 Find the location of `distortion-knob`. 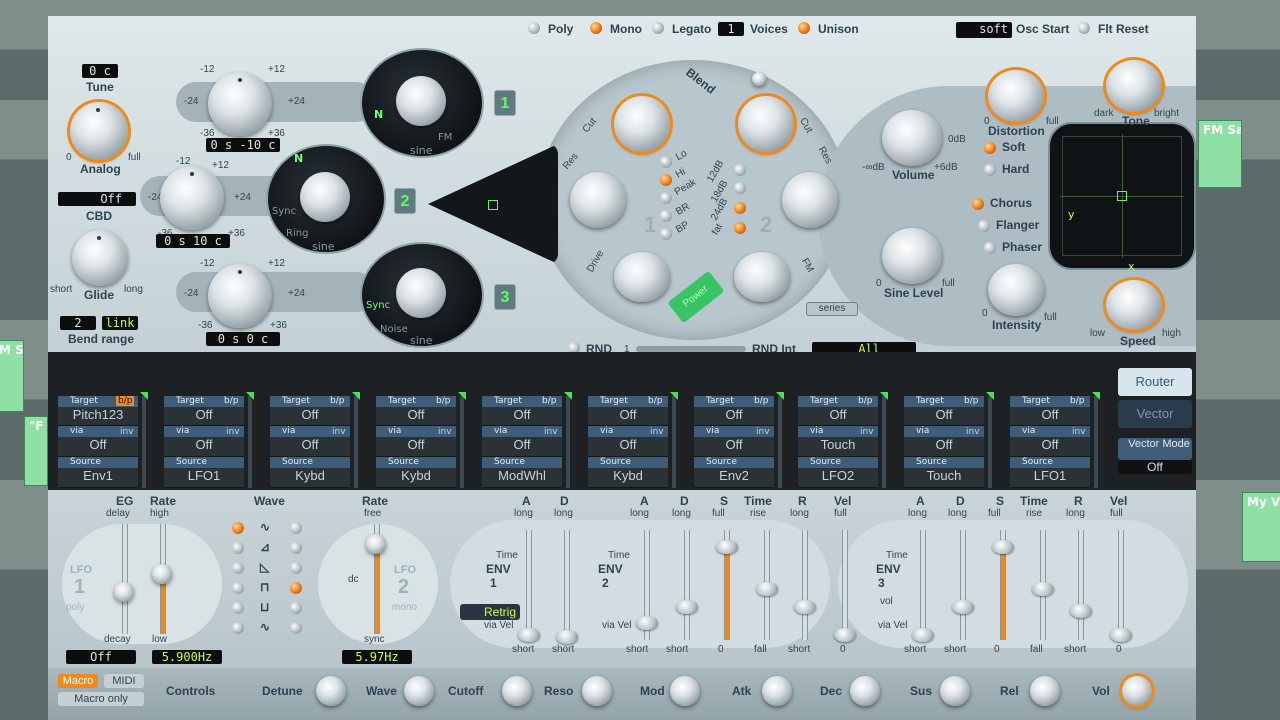

distortion-knob is located at coordinates (1016, 96).